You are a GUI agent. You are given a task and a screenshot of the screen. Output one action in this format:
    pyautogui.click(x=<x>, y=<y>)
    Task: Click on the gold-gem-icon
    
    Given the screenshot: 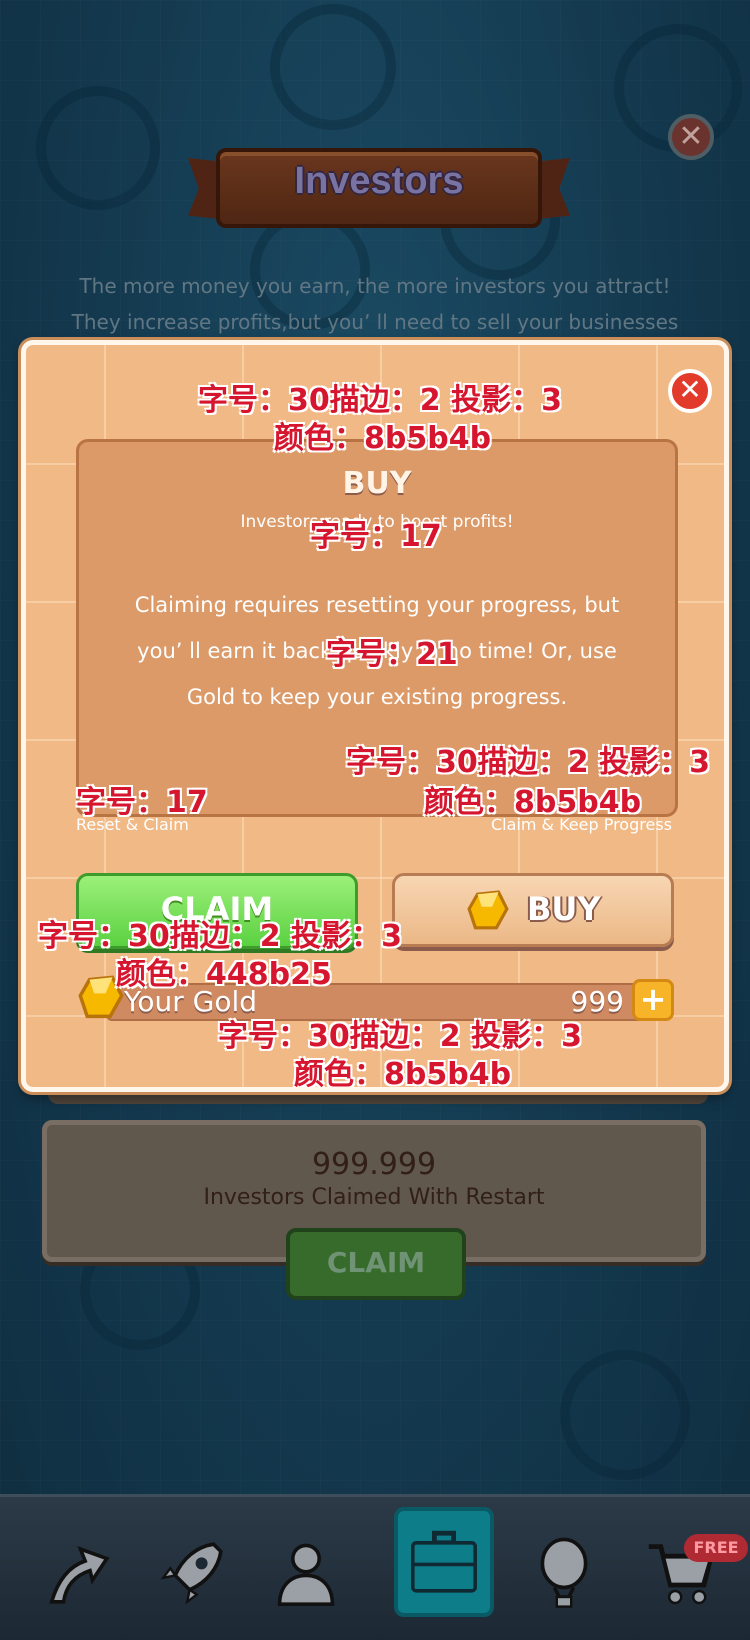 What is the action you would take?
    pyautogui.click(x=488, y=910)
    